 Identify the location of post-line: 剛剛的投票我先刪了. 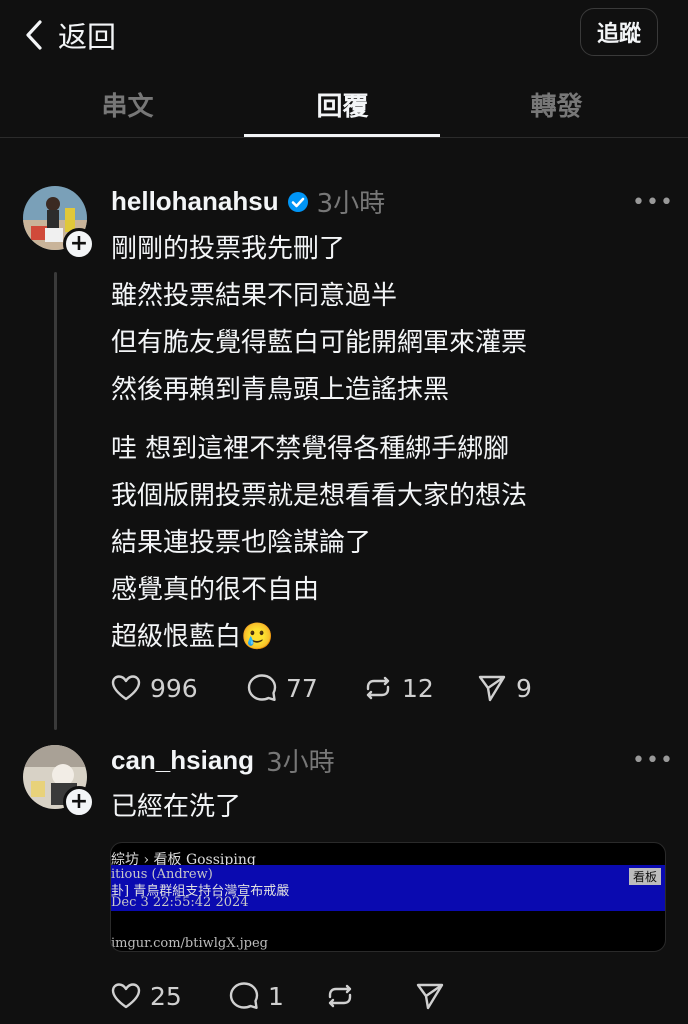
(228, 249).